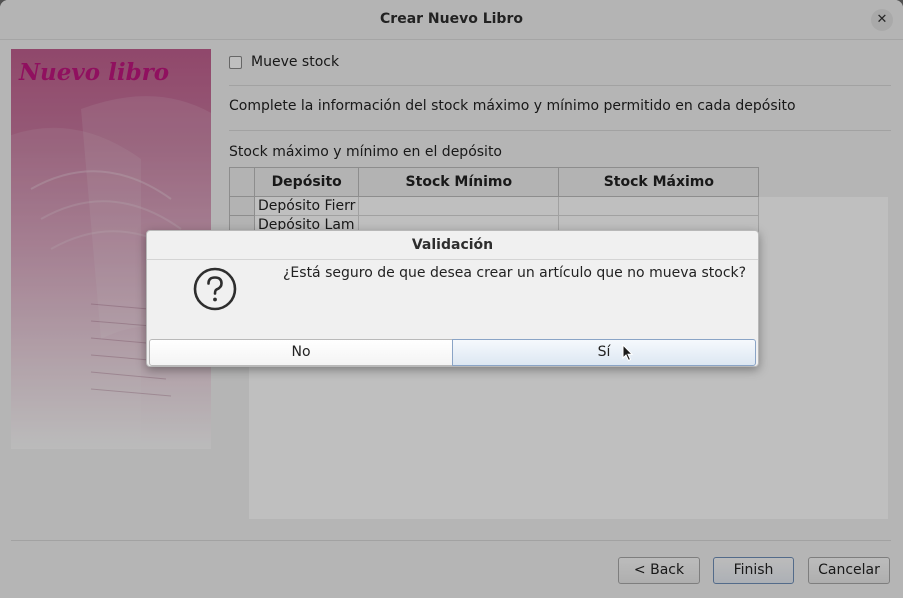 This screenshot has width=903, height=598. I want to click on no-button: No, so click(301, 352).